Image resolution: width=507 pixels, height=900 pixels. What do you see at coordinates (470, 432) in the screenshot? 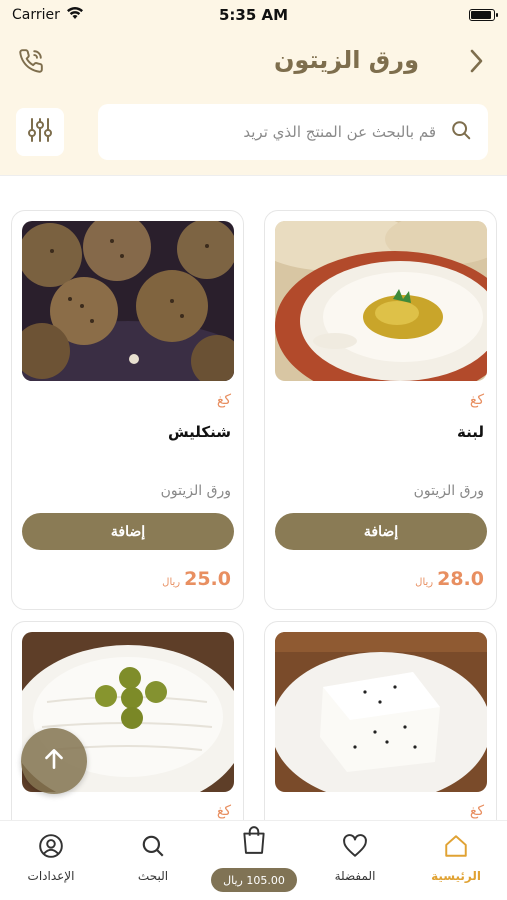
I see `product-name: لبنة` at bounding box center [470, 432].